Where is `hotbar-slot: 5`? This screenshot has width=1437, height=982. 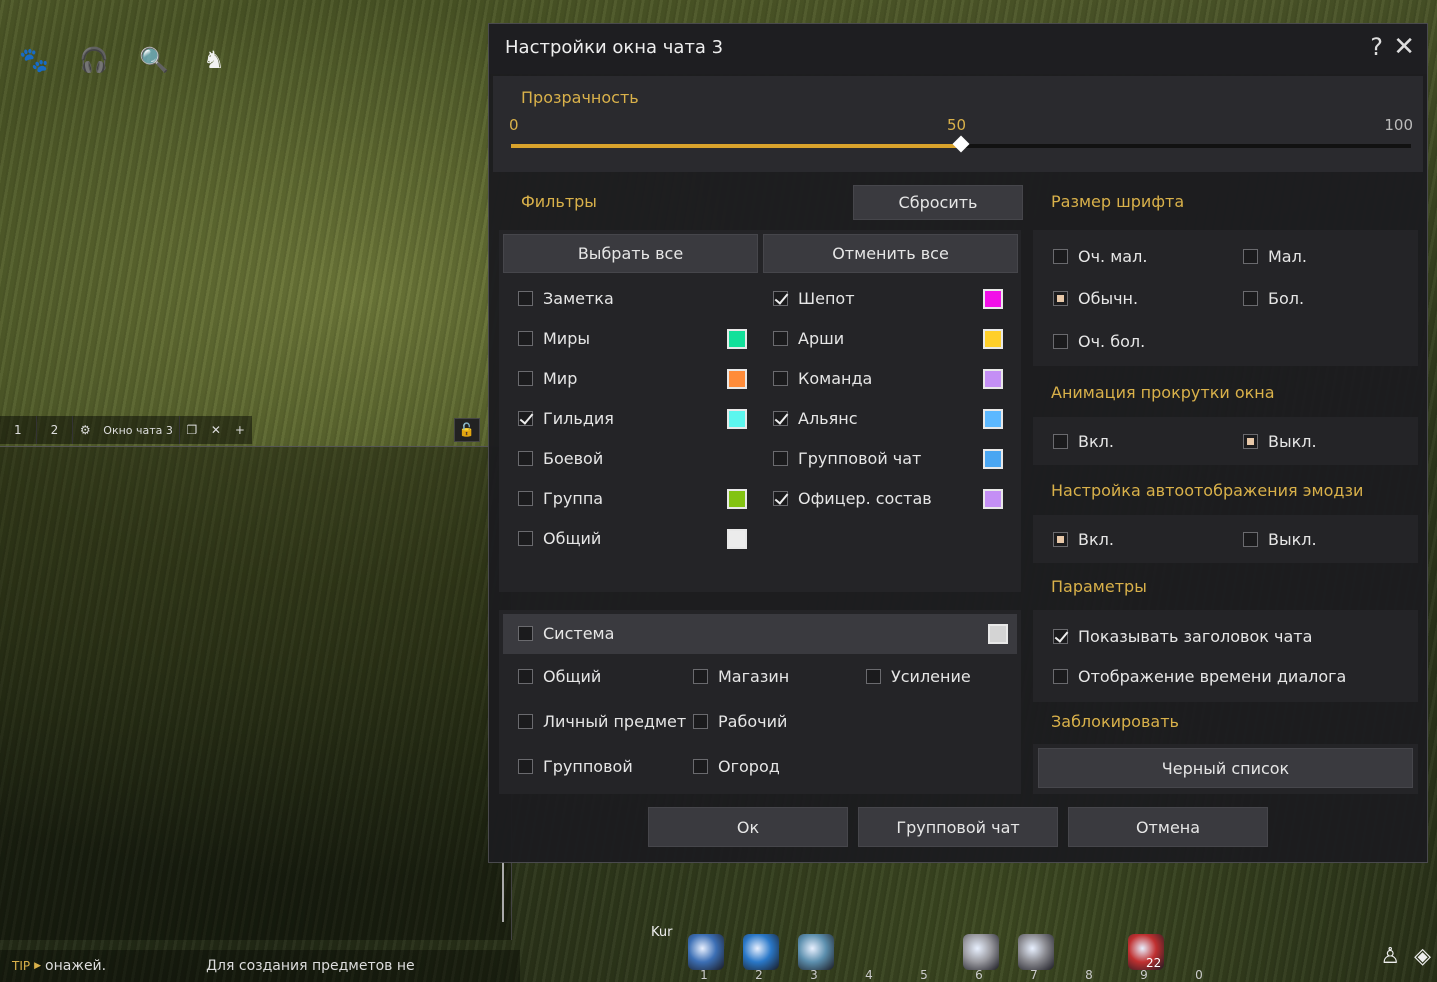 hotbar-slot: 5 is located at coordinates (924, 957).